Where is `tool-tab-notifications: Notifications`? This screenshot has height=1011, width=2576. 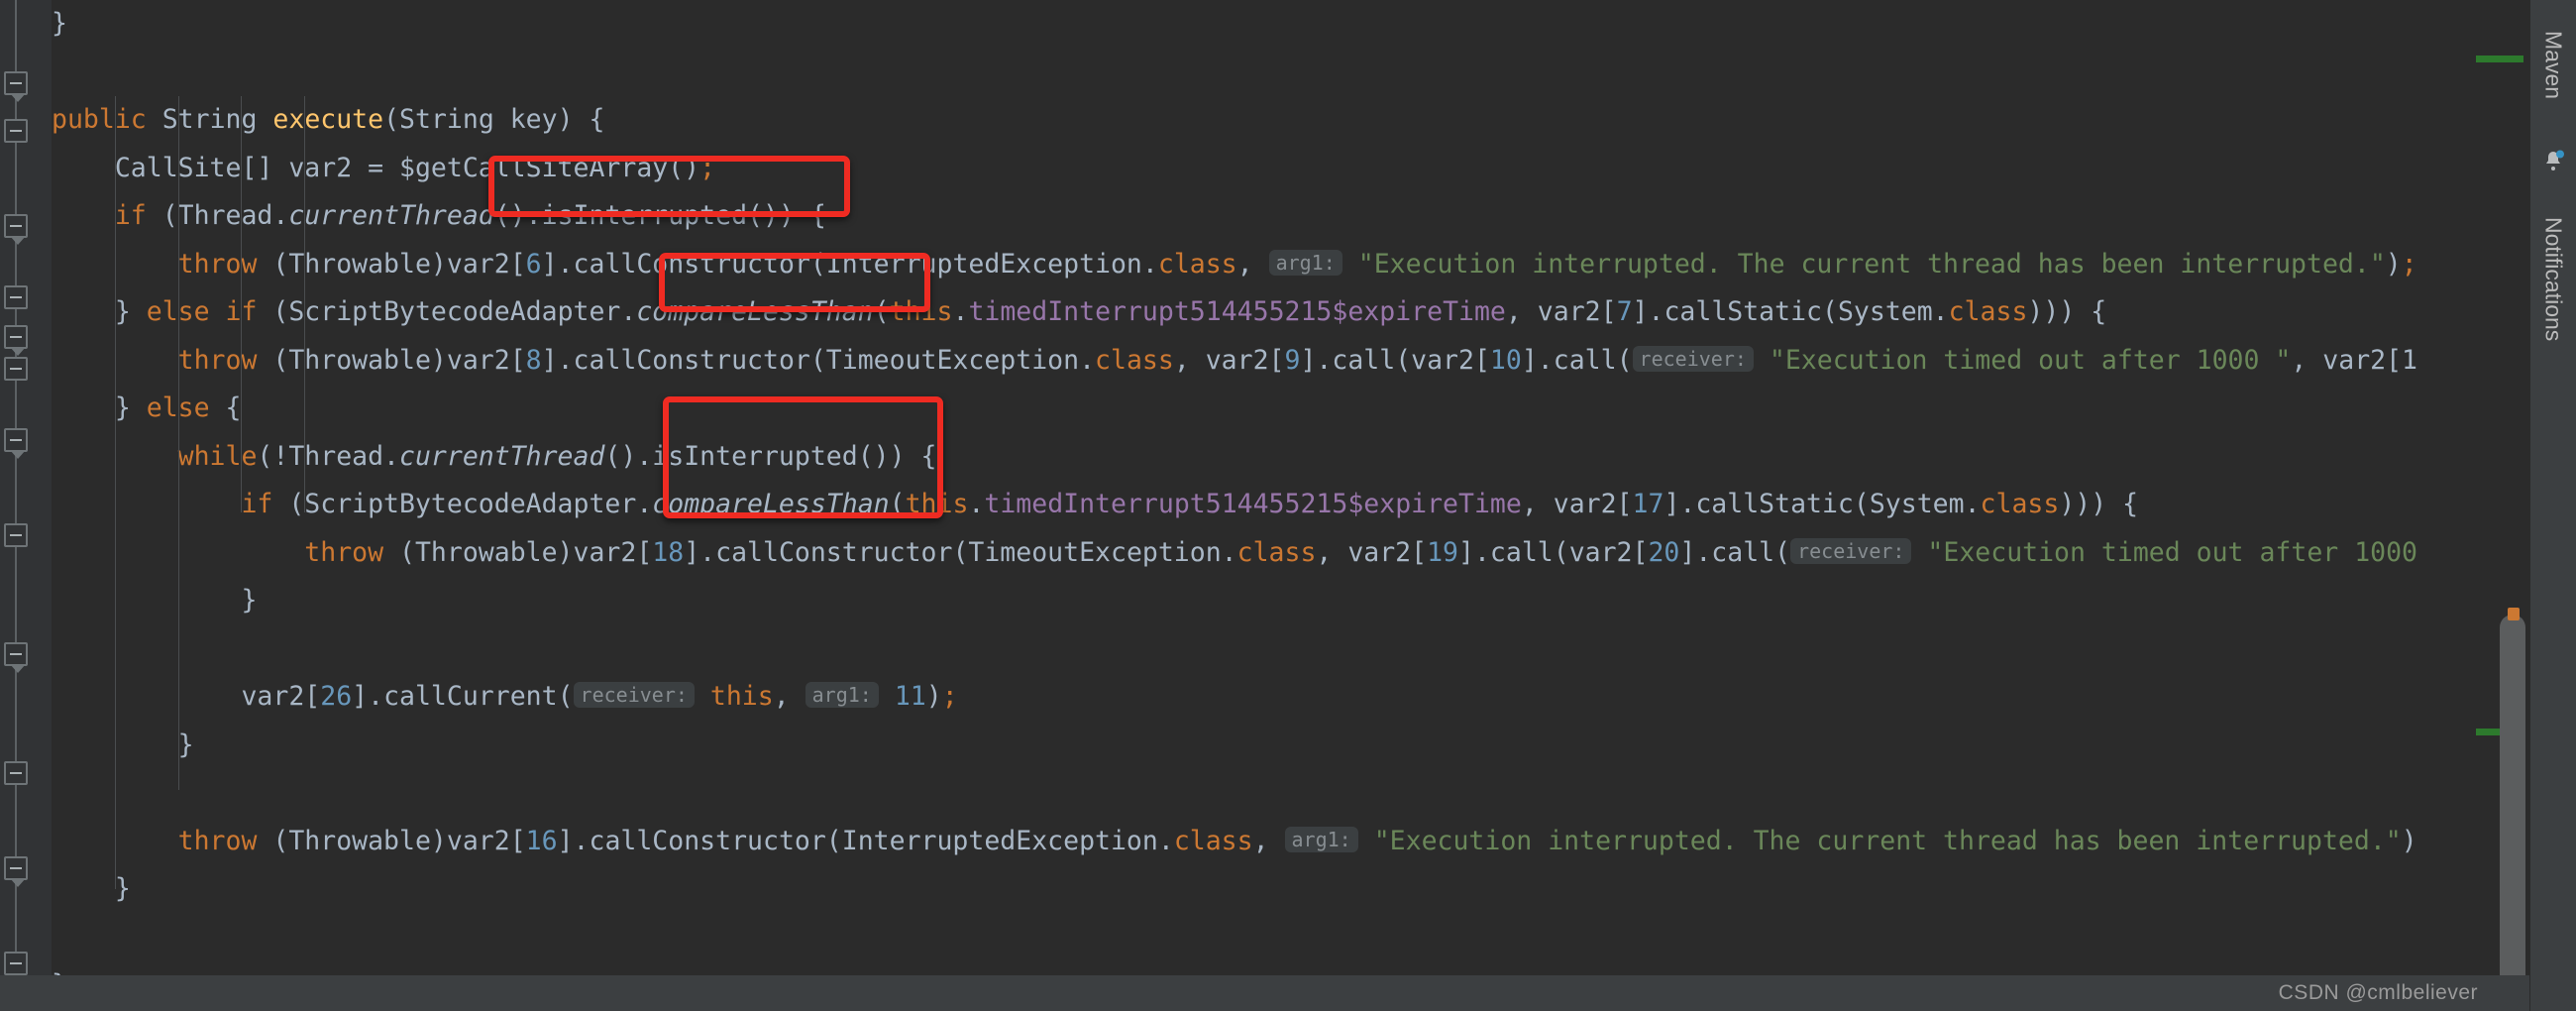
tool-tab-notifications: Notifications is located at coordinates (2553, 279).